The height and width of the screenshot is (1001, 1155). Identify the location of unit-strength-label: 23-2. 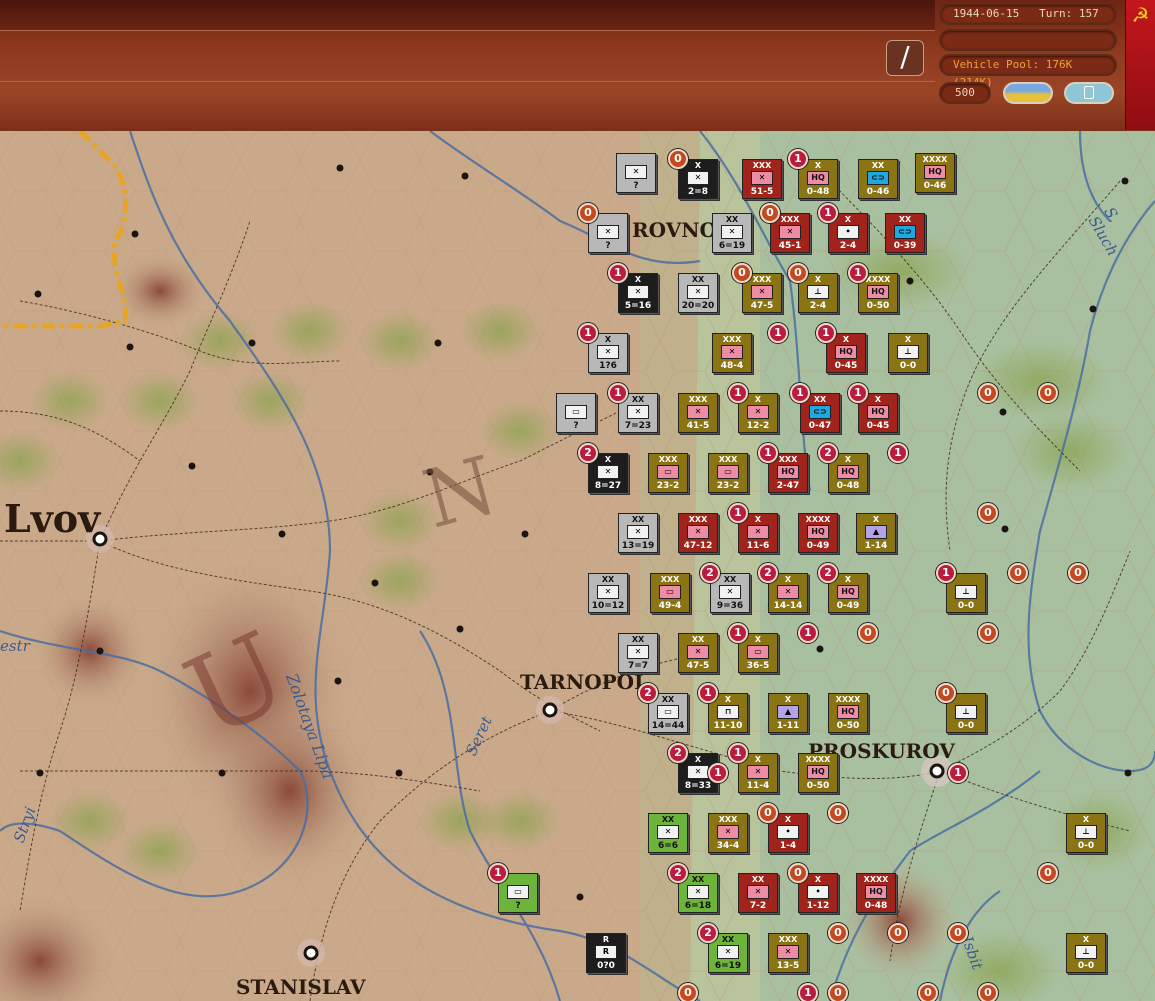
(728, 486).